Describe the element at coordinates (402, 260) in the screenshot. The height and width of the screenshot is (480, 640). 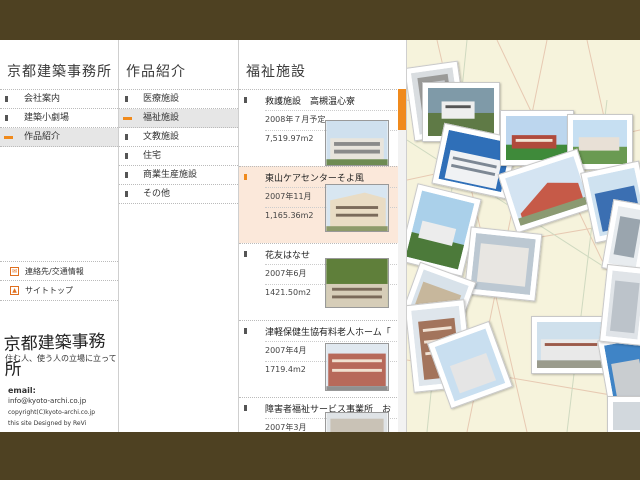
I see `scrollbar` at that location.